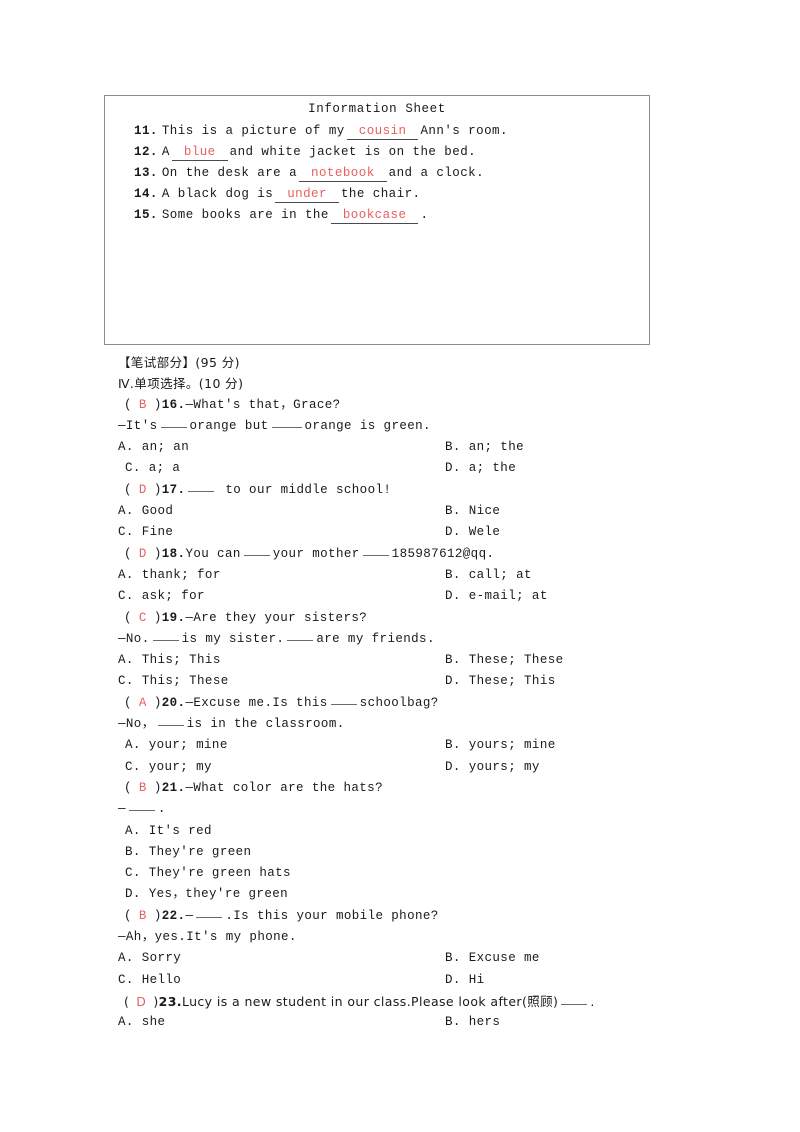 Image resolution: width=800 pixels, height=1132 pixels. I want to click on question-number: 21., so click(173, 787).